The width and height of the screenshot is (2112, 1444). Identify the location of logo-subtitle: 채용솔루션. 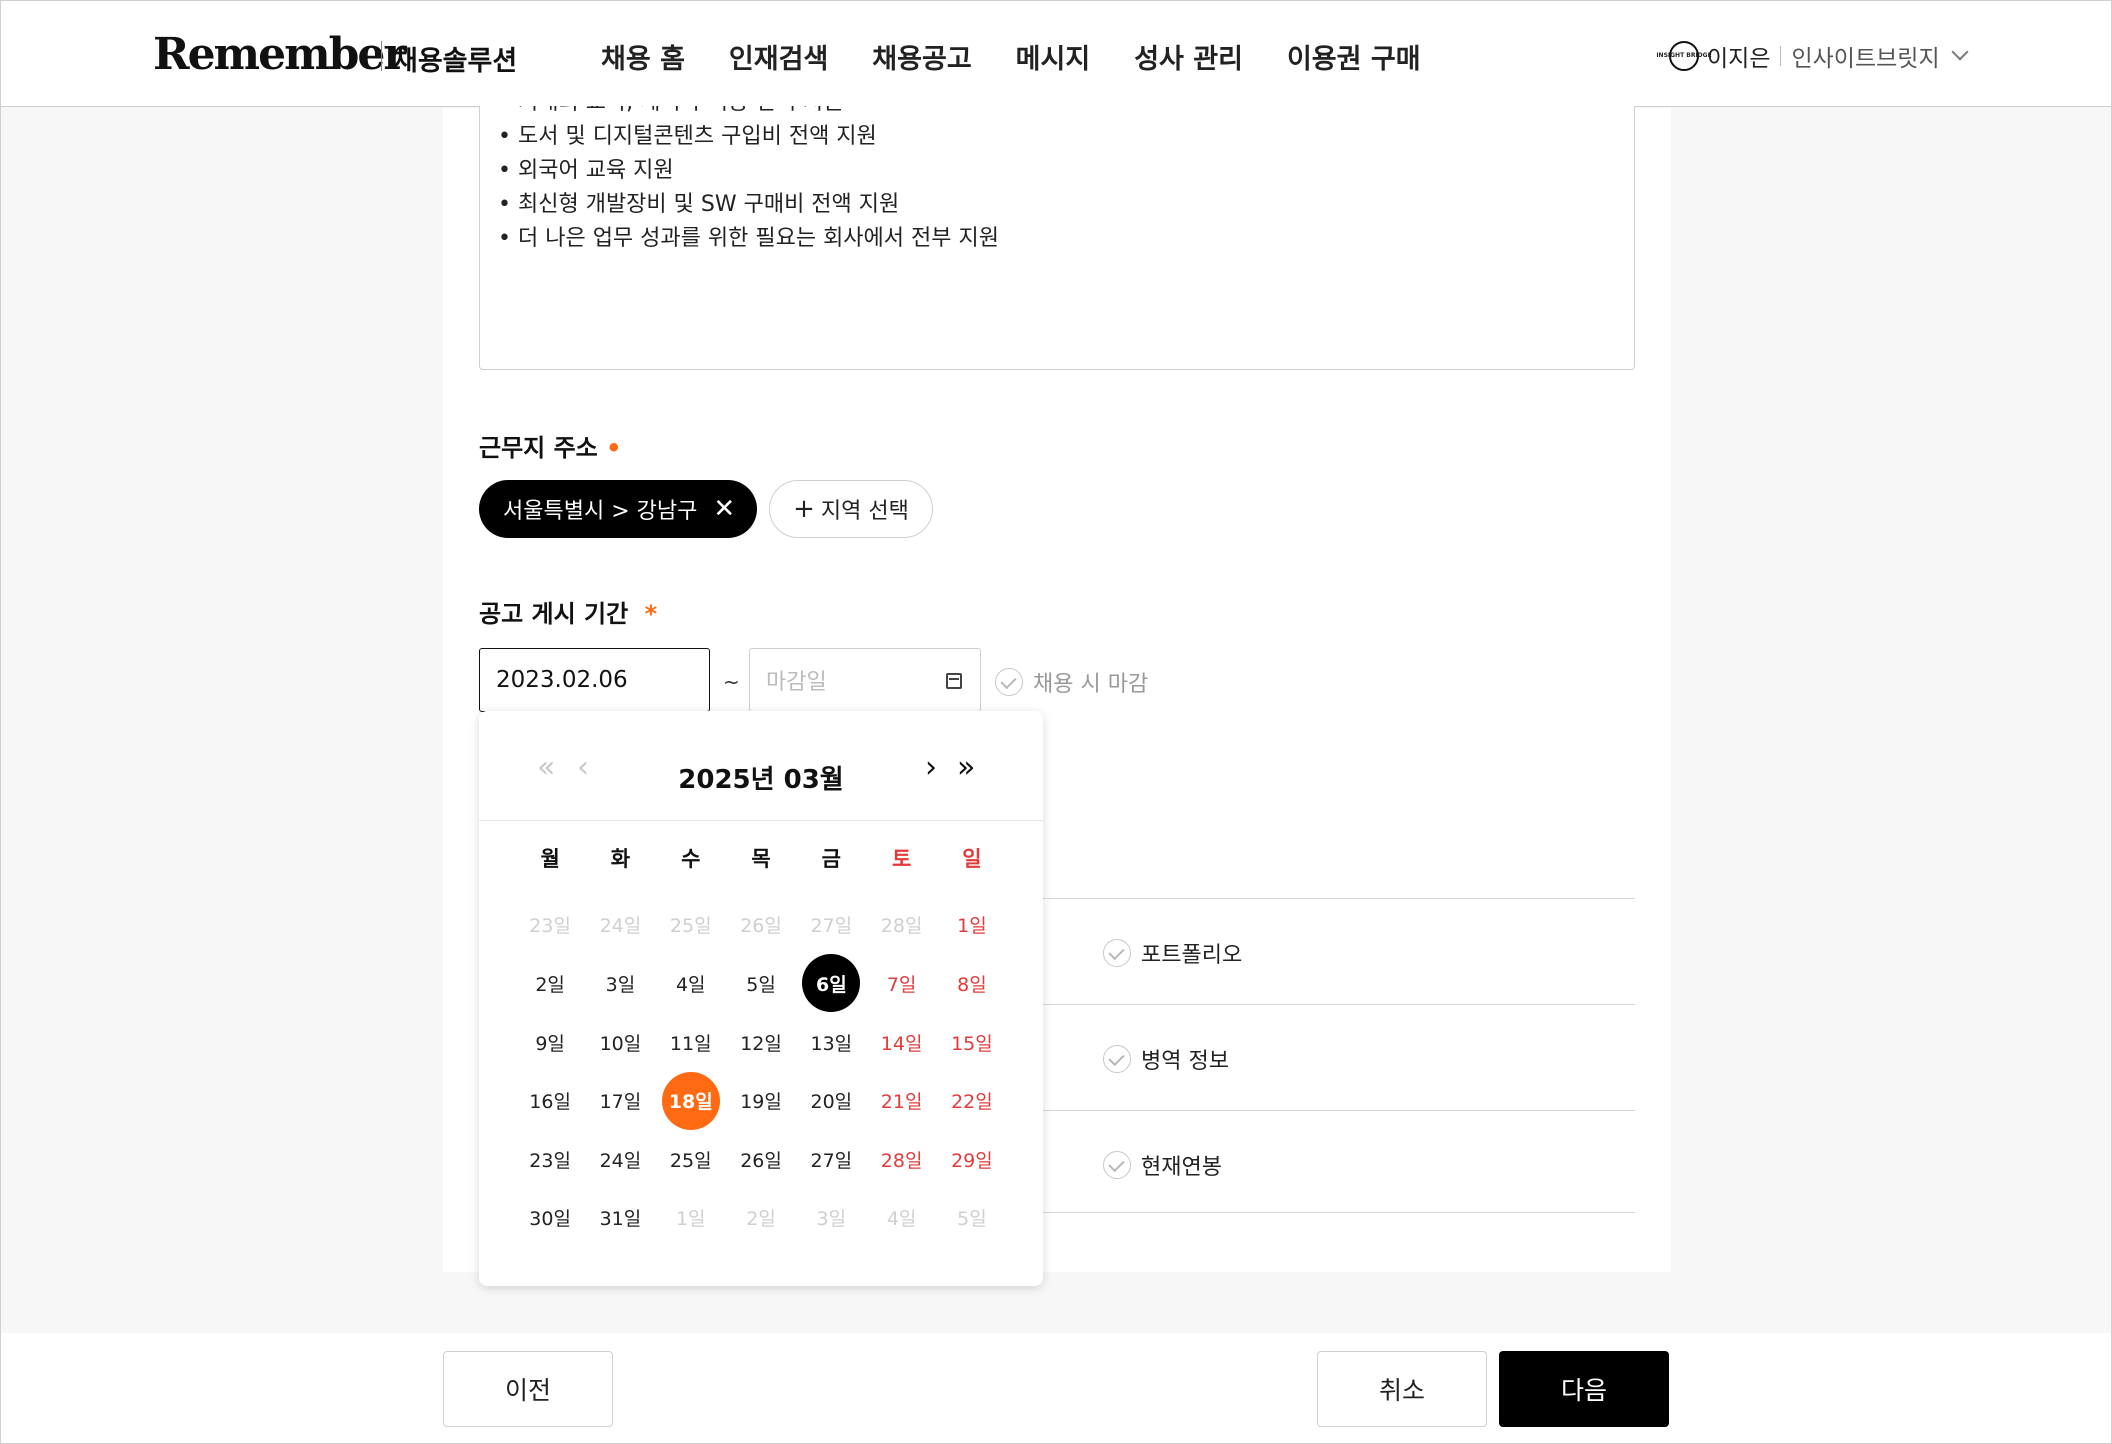
(455, 61).